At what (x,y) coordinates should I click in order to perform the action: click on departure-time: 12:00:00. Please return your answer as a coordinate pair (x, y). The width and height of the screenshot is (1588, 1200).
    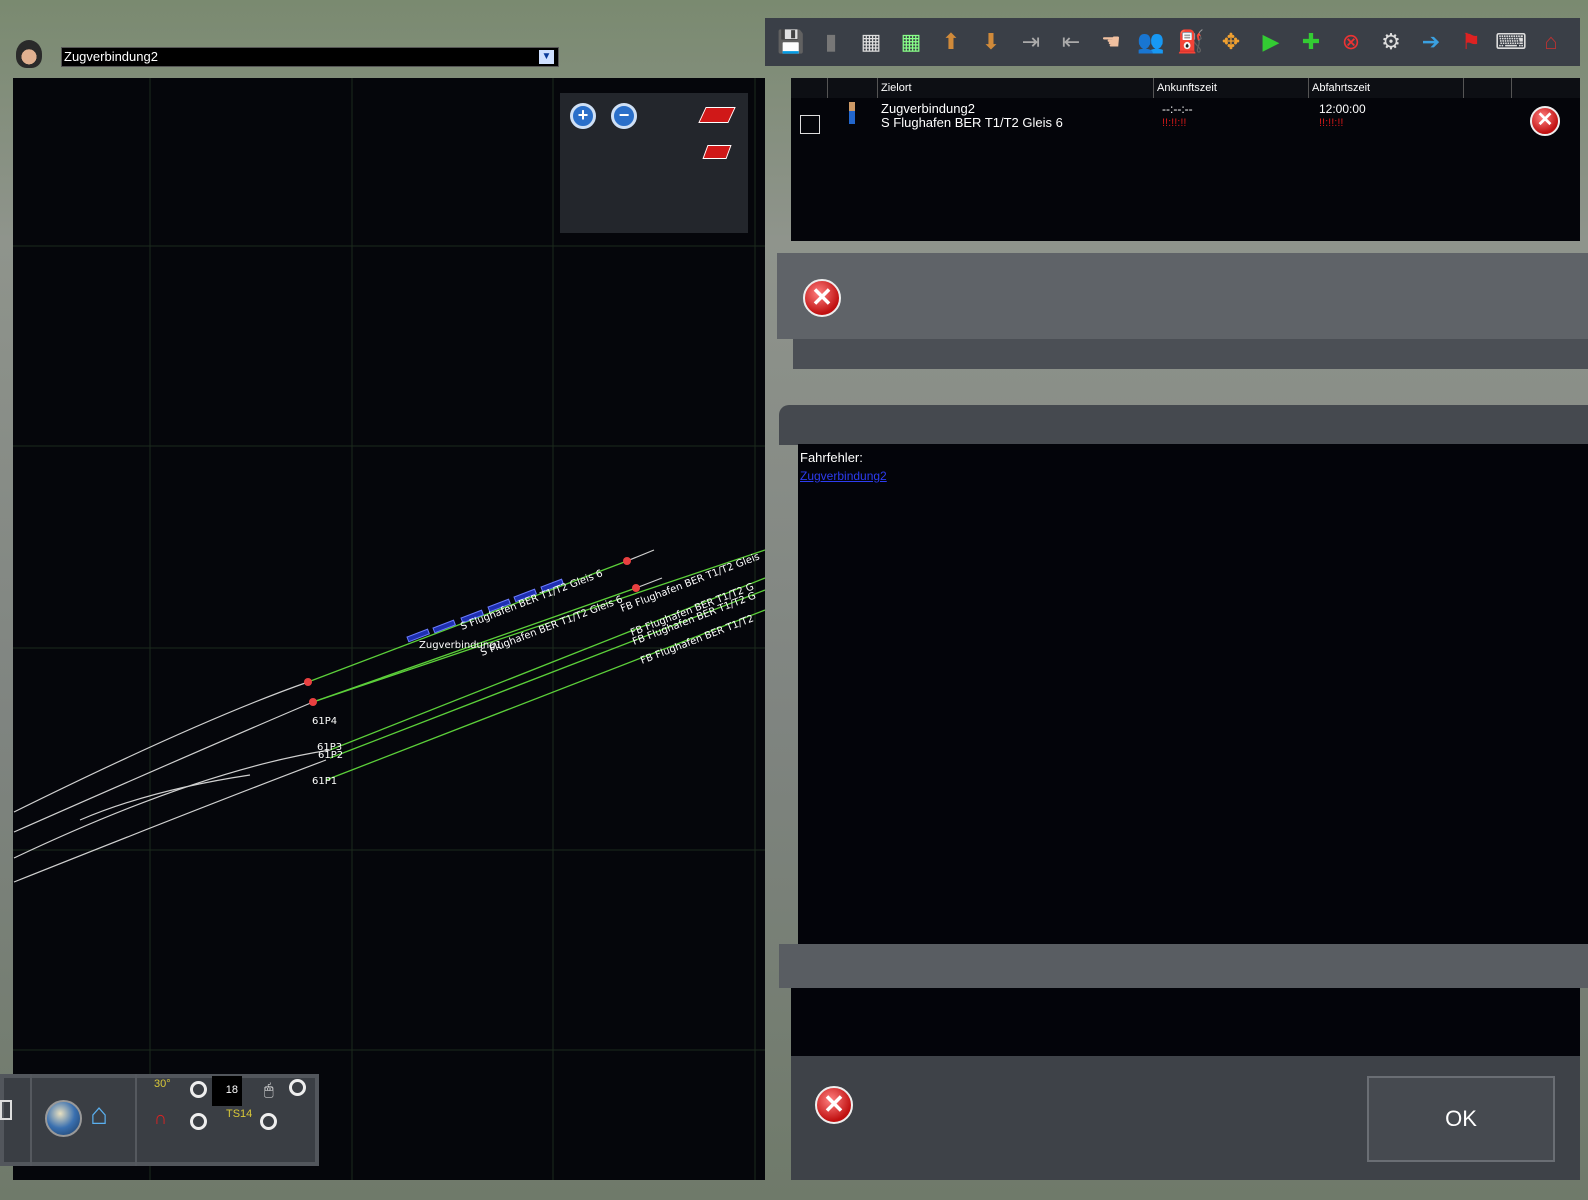
    Looking at the image, I should click on (1342, 109).